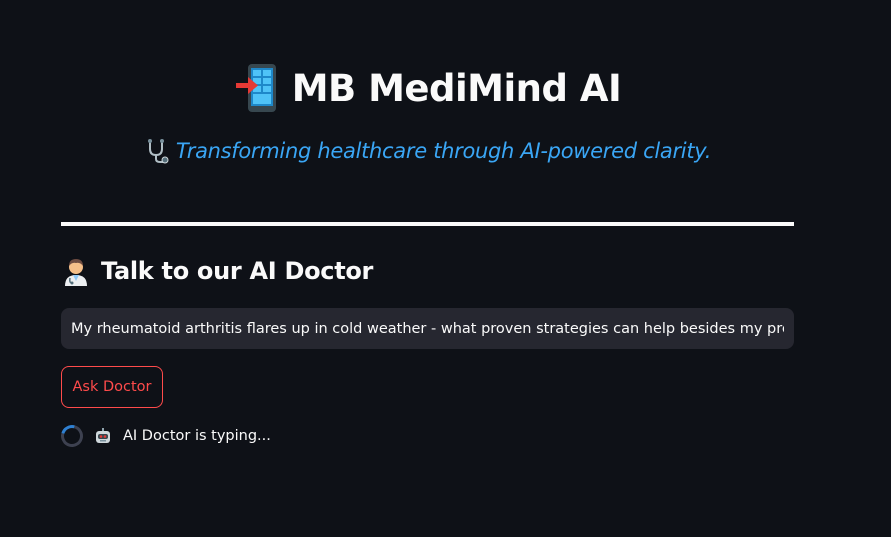 This screenshot has width=891, height=537. What do you see at coordinates (157, 151) in the screenshot?
I see `stethoscope-icon` at bounding box center [157, 151].